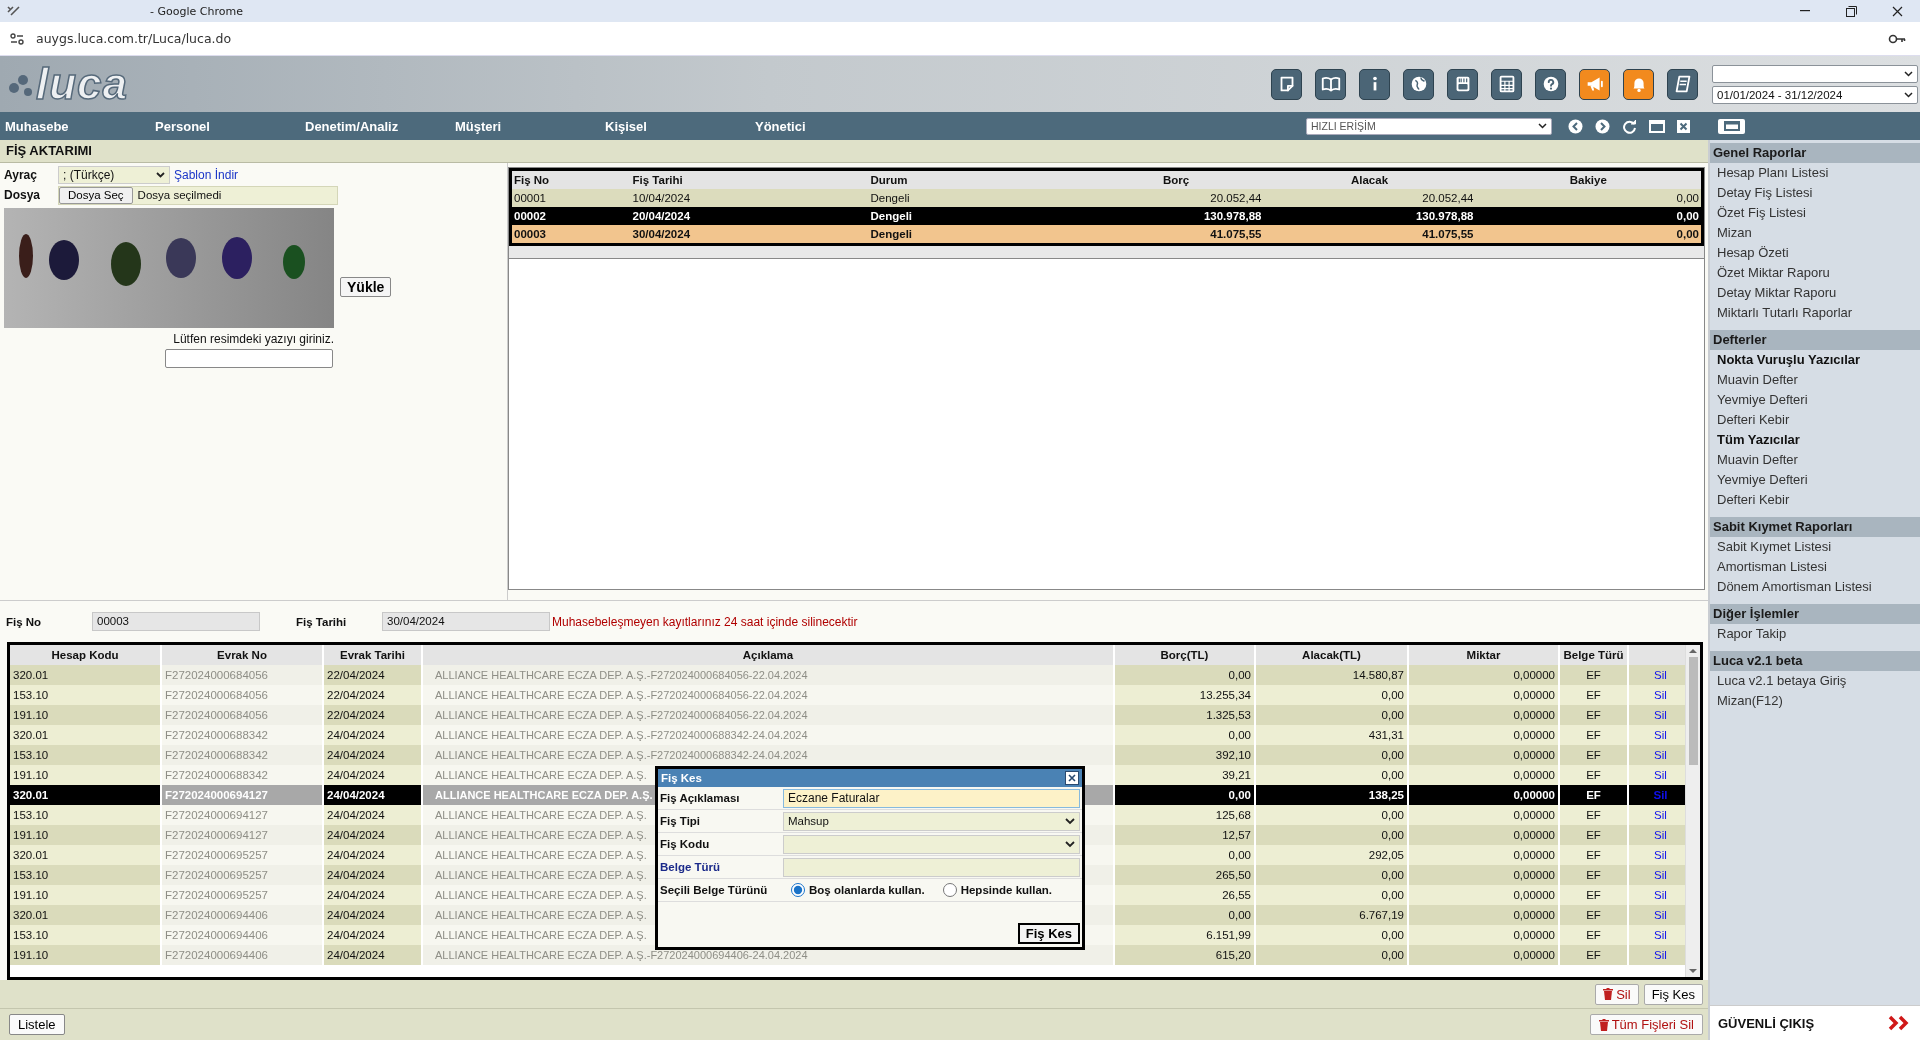  What do you see at coordinates (675, 126) in the screenshot?
I see `menu-item: Kişisel` at bounding box center [675, 126].